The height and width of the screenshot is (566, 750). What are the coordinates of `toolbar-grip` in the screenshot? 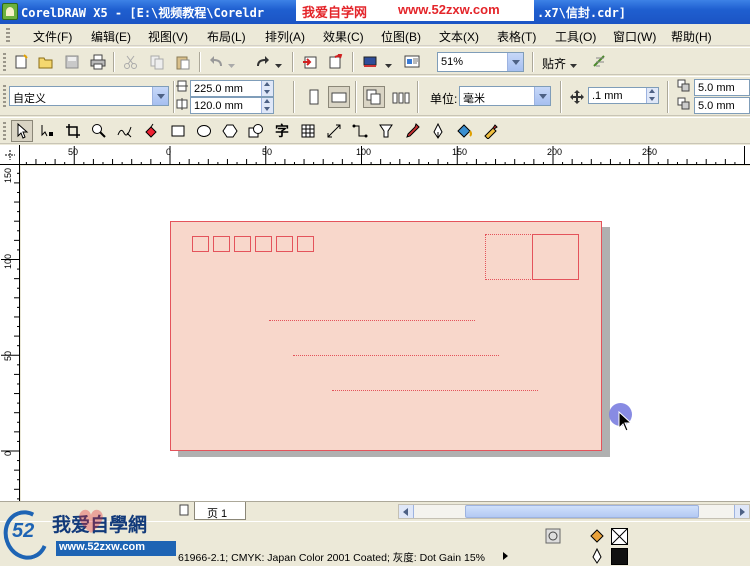 It's located at (4, 62).